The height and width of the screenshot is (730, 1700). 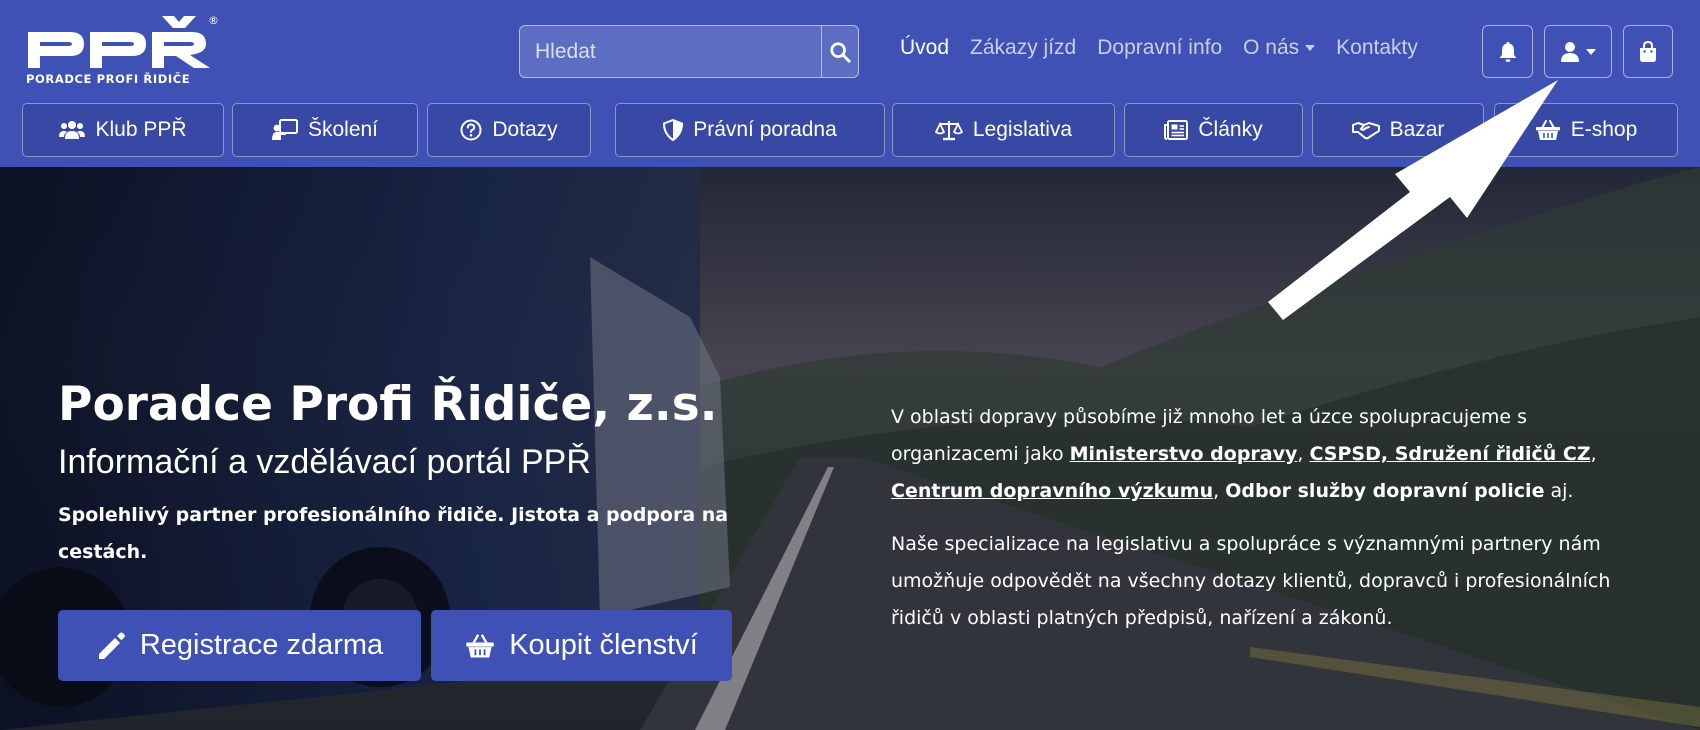 I want to click on link-ministerstvo-dopravy: Ministerstvo dopravy, so click(x=1184, y=454).